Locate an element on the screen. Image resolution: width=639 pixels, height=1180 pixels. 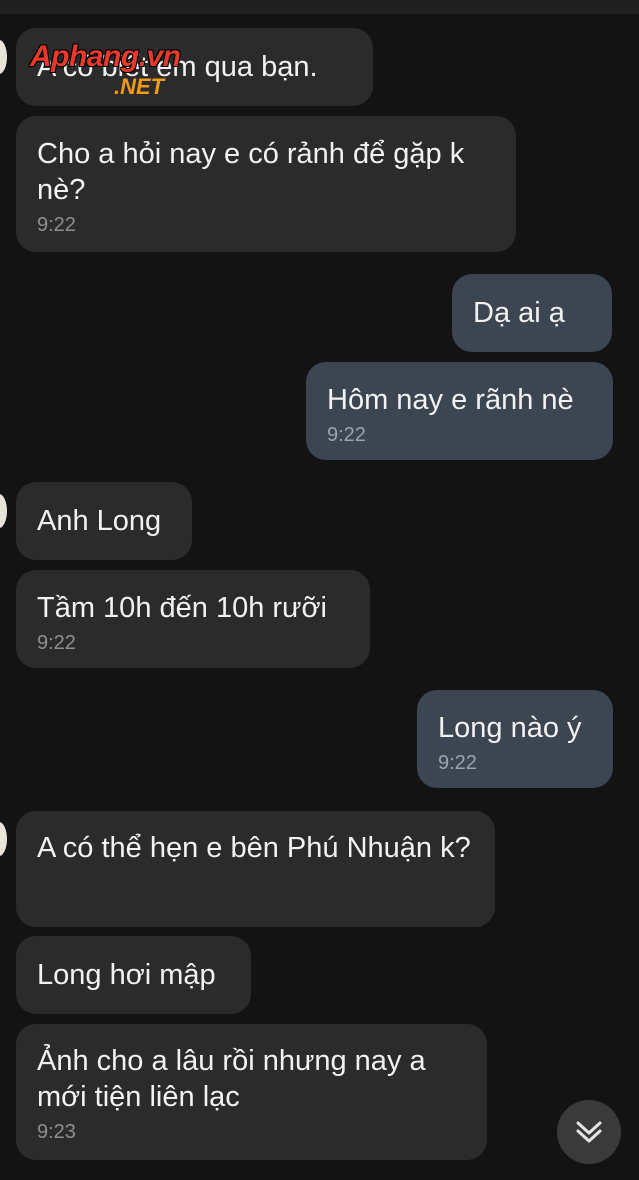
message-text: Tầm 10h đến 10h rưỡi is located at coordinates (182, 608).